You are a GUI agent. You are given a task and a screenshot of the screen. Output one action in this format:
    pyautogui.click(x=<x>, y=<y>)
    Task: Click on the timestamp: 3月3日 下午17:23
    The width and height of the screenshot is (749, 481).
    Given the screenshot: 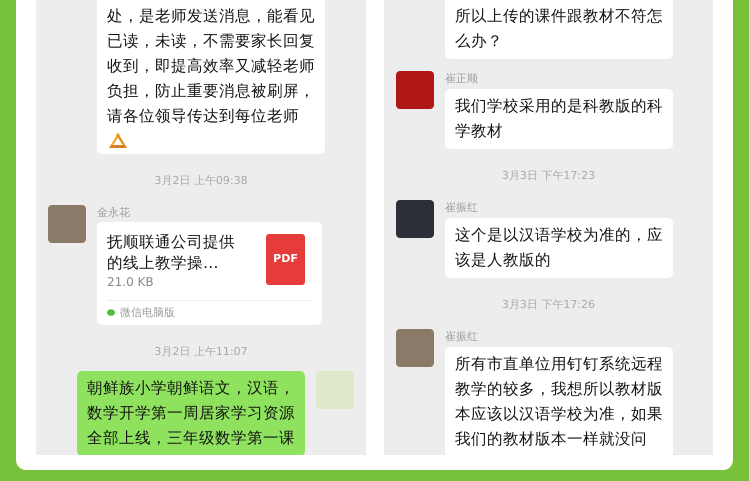 What is the action you would take?
    pyautogui.click(x=549, y=176)
    